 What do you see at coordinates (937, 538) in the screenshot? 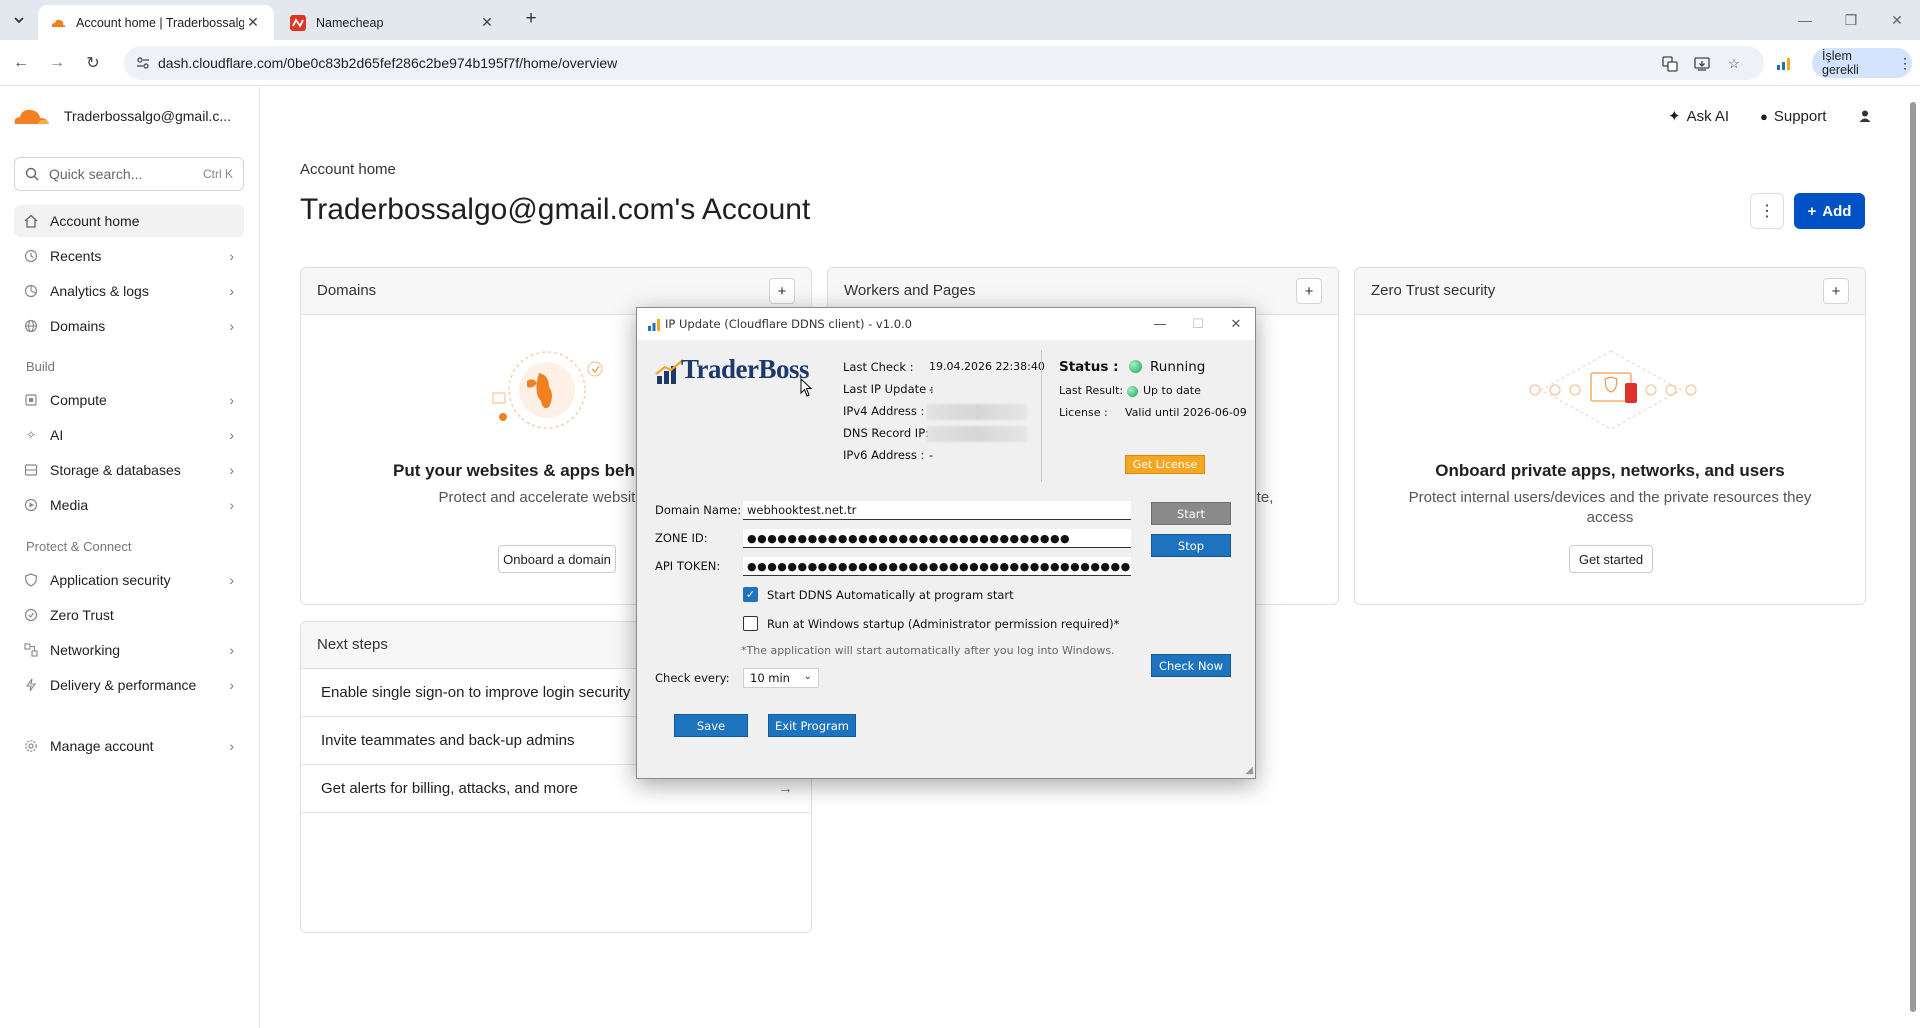
I see `zone-id-input: ●●●●●●●●●●●●●●●●●●●●●●●●●●●●●●●●` at bounding box center [937, 538].